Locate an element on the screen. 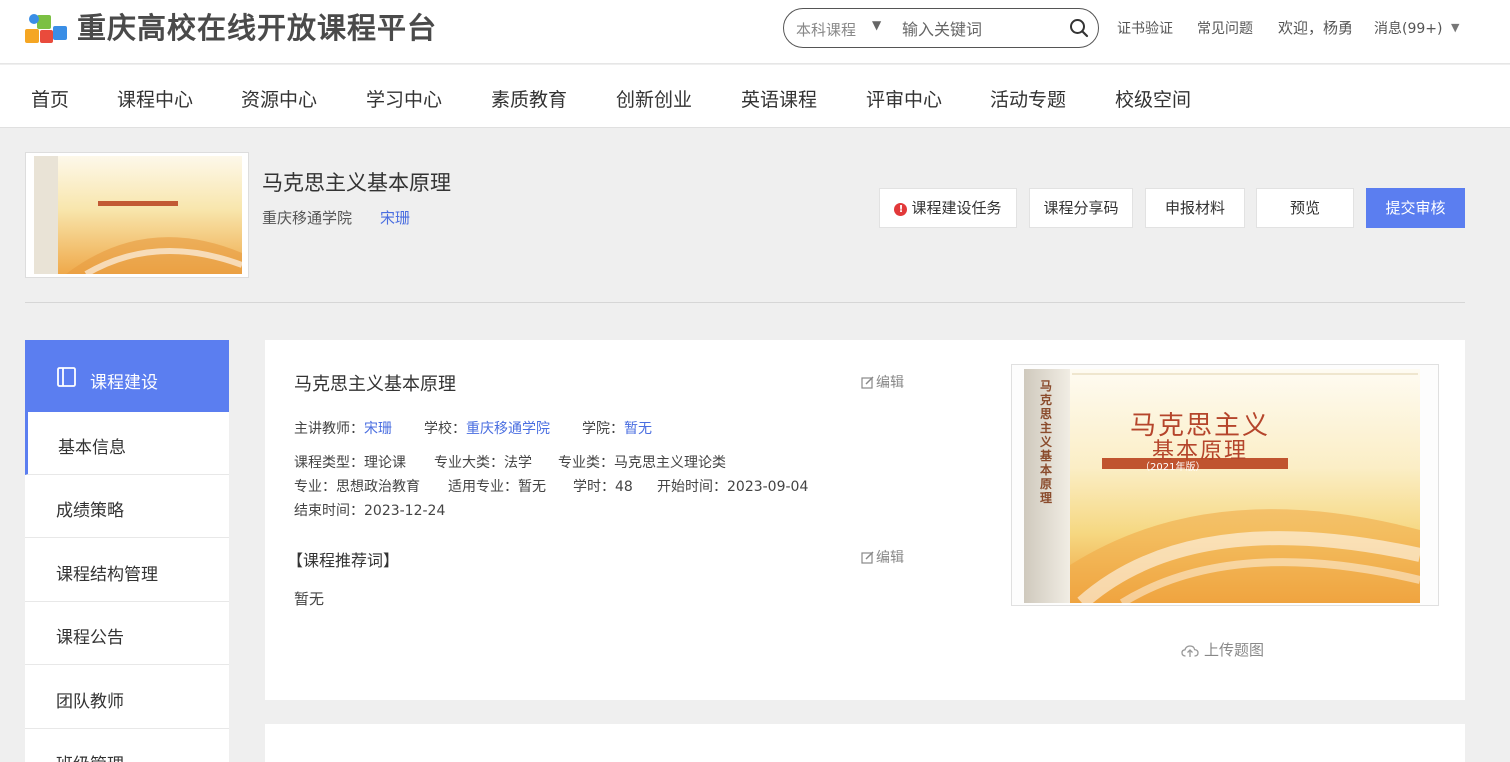 This screenshot has width=1510, height=762. start-time: 开始时间：2023-09-04 is located at coordinates (733, 487).